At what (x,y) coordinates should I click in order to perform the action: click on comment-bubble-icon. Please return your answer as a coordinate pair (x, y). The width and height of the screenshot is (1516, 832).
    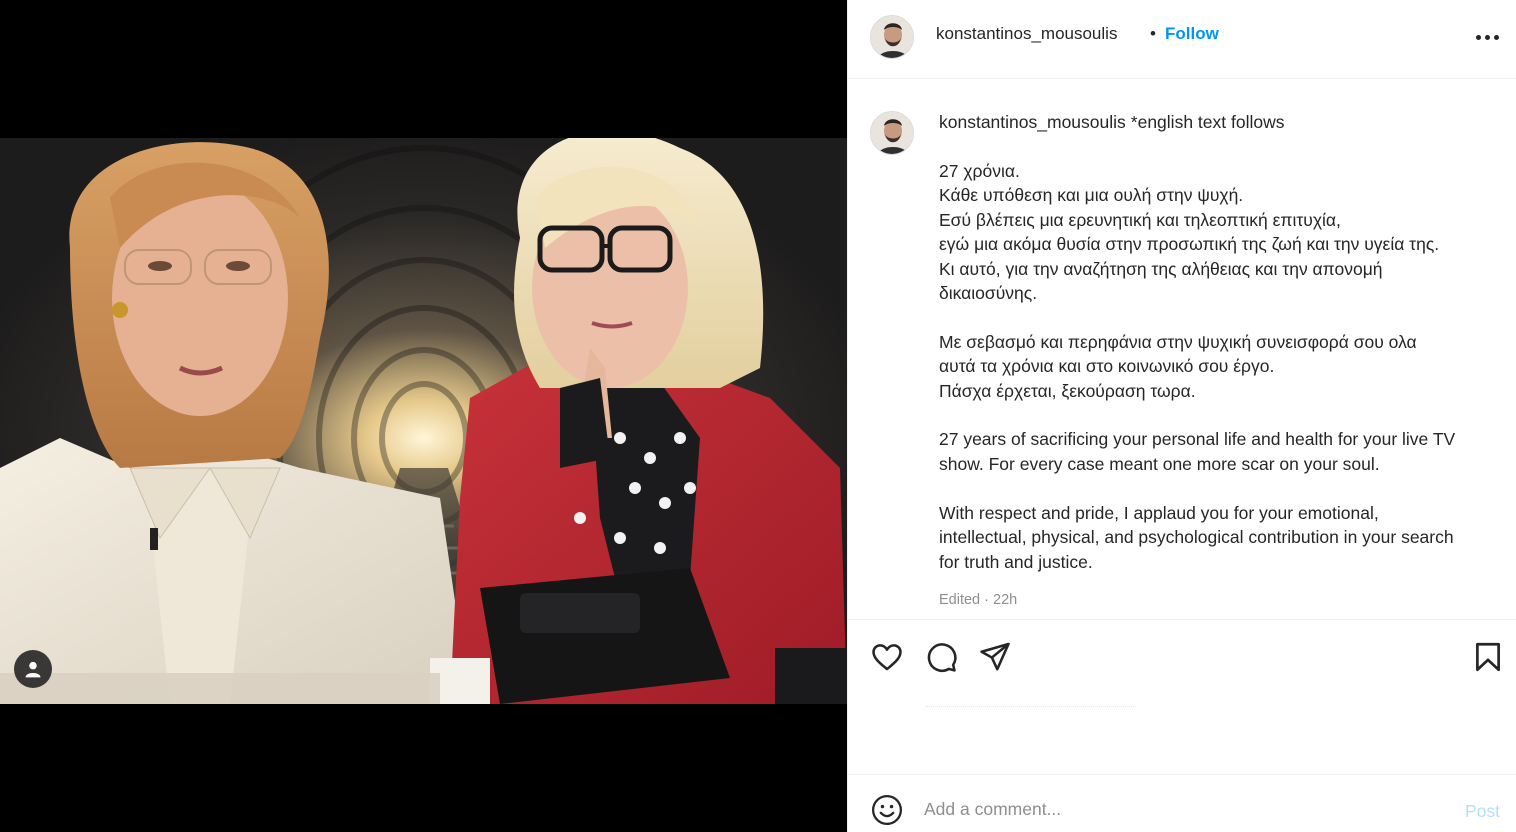
    Looking at the image, I should click on (942, 658).